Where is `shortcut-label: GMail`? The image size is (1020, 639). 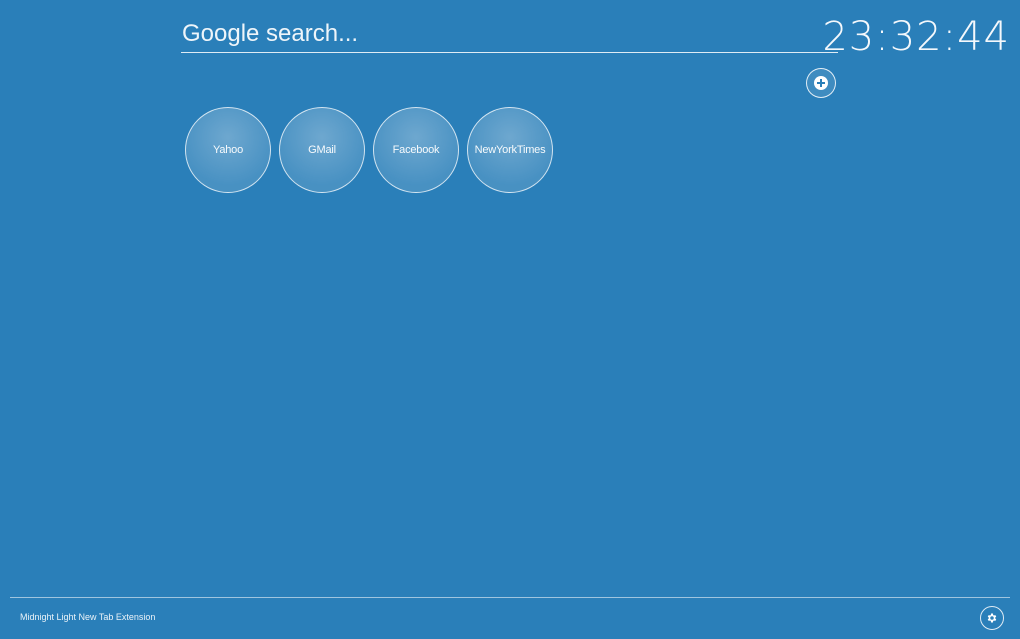
shortcut-label: GMail is located at coordinates (322, 150).